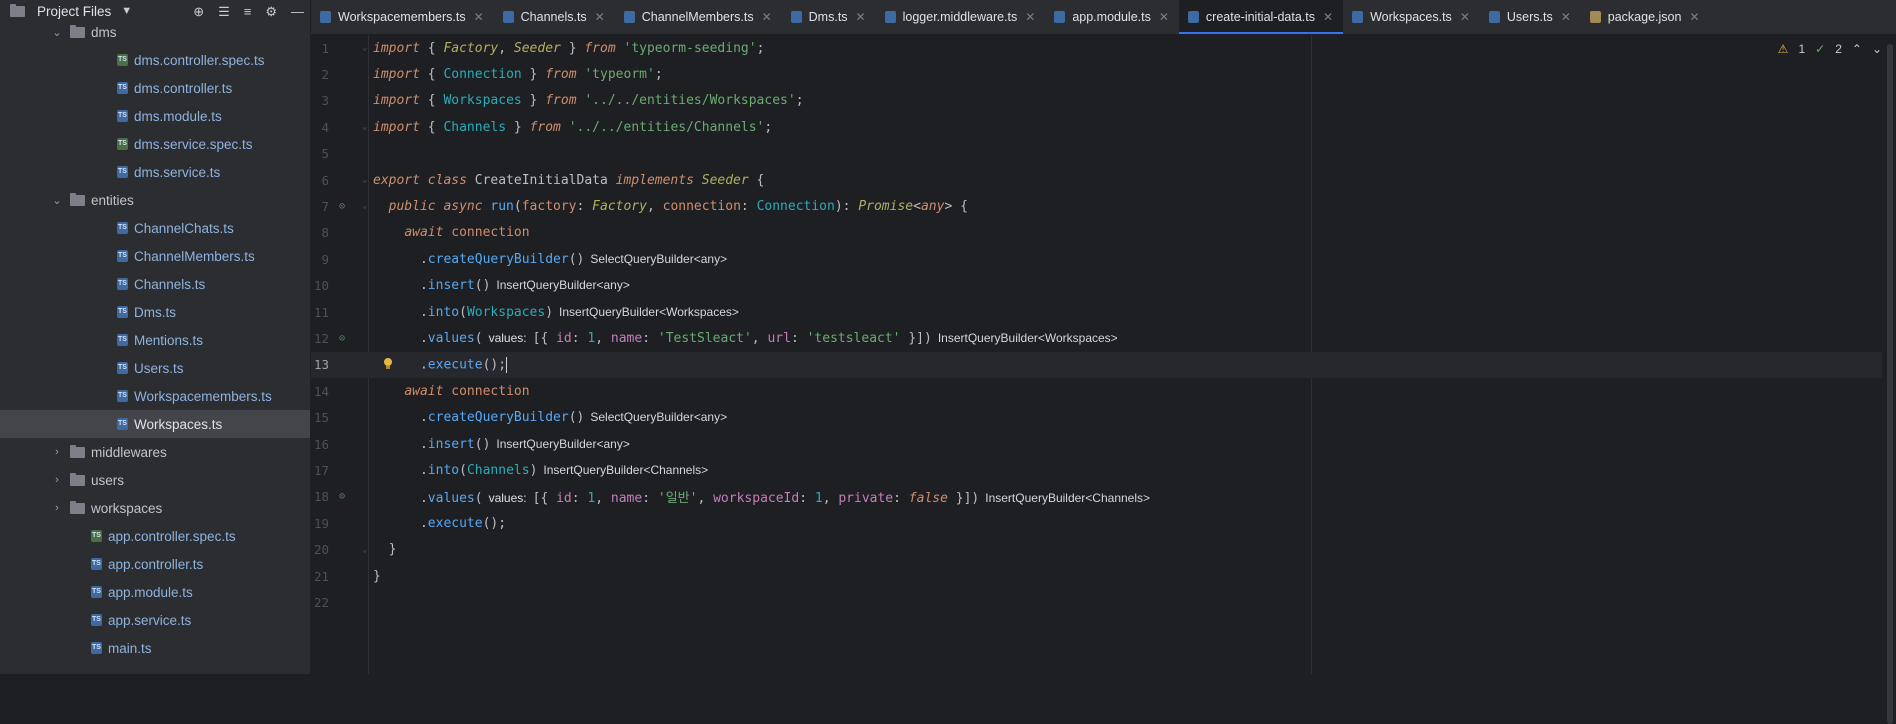 Image resolution: width=1896 pixels, height=724 pixels. I want to click on tree-file: dms.controller.spec.ts, so click(155, 60).